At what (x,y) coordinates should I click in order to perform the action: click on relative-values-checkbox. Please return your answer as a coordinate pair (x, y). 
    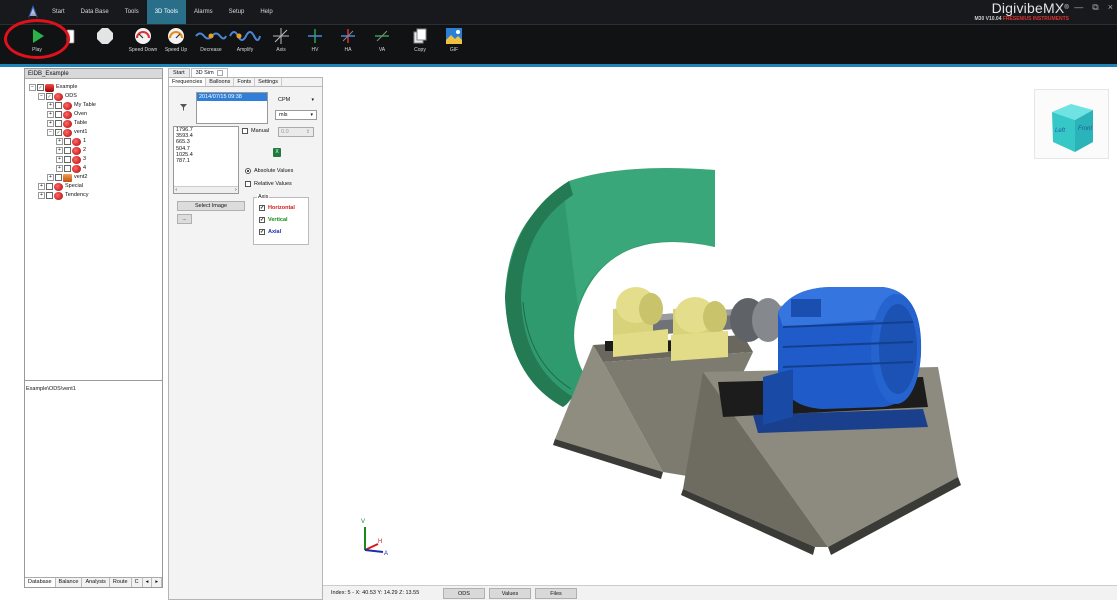
    Looking at the image, I should click on (248, 184).